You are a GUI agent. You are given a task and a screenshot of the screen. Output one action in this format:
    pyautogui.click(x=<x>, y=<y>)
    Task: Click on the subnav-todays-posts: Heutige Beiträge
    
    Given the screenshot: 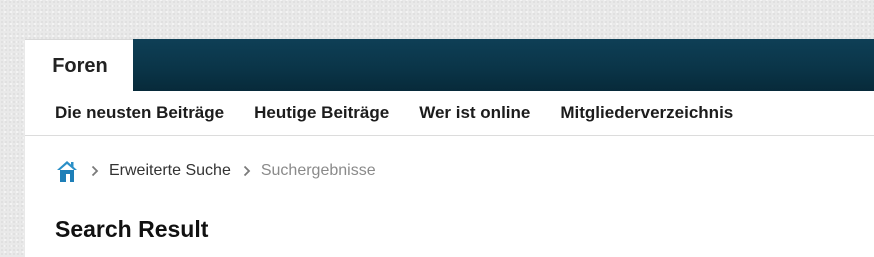 What is the action you would take?
    pyautogui.click(x=321, y=113)
    